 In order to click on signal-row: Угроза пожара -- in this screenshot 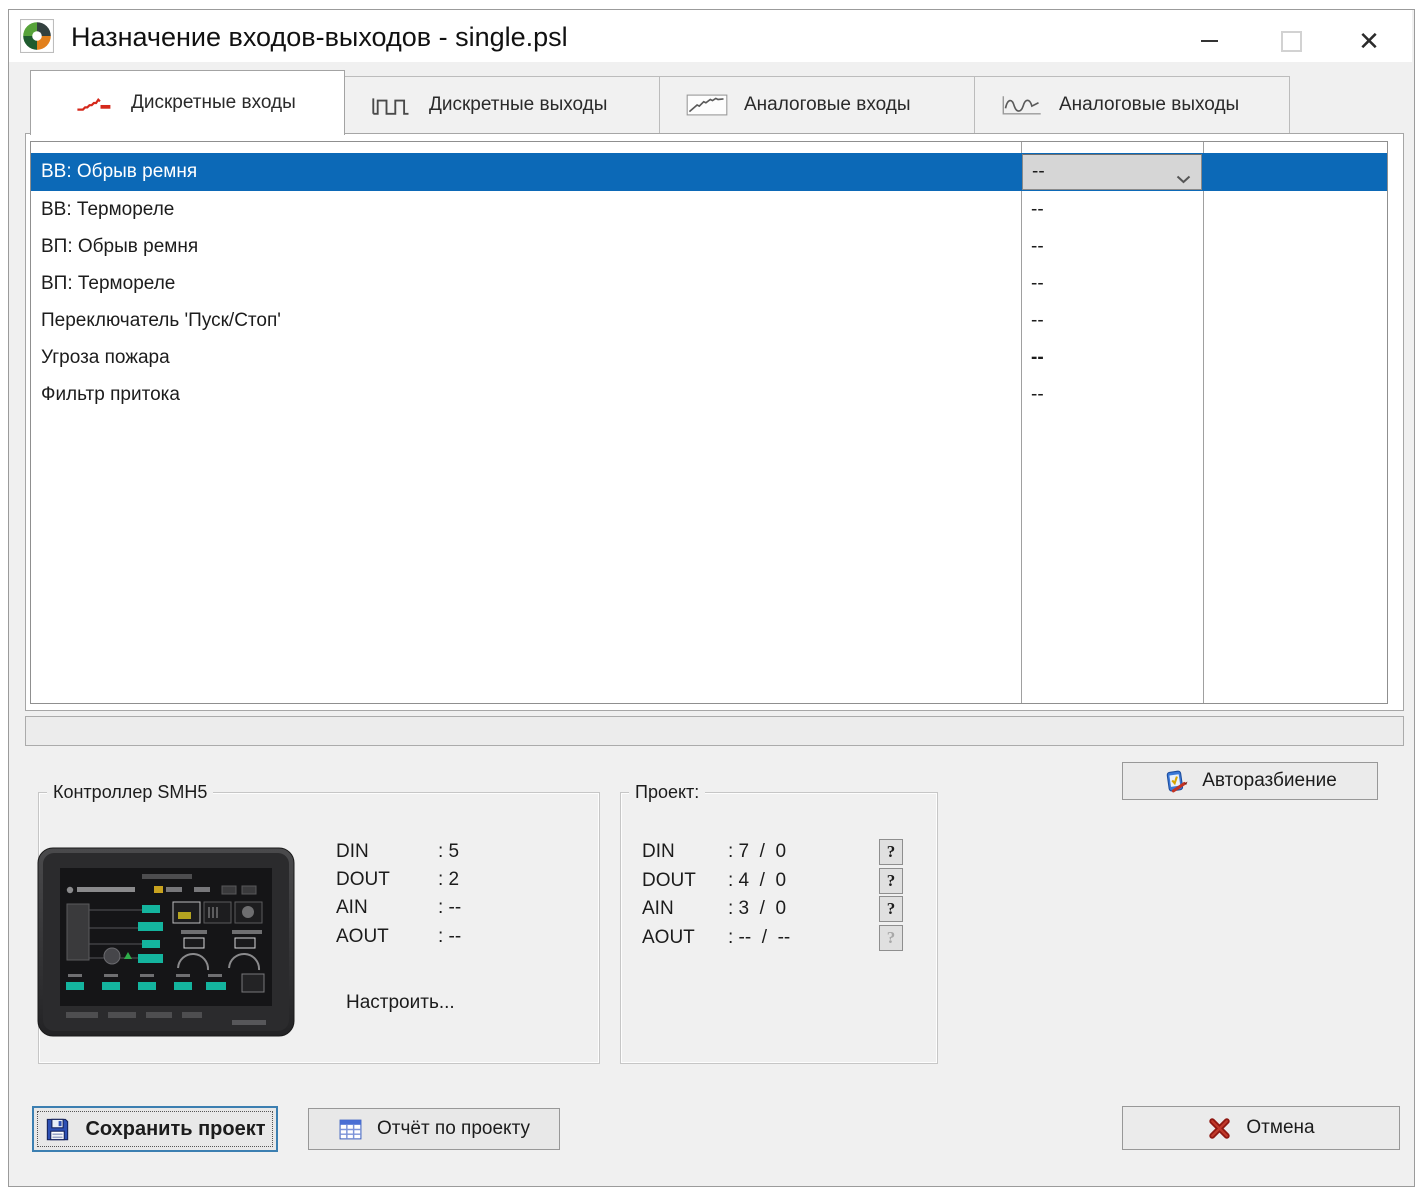, I will do `click(709, 357)`.